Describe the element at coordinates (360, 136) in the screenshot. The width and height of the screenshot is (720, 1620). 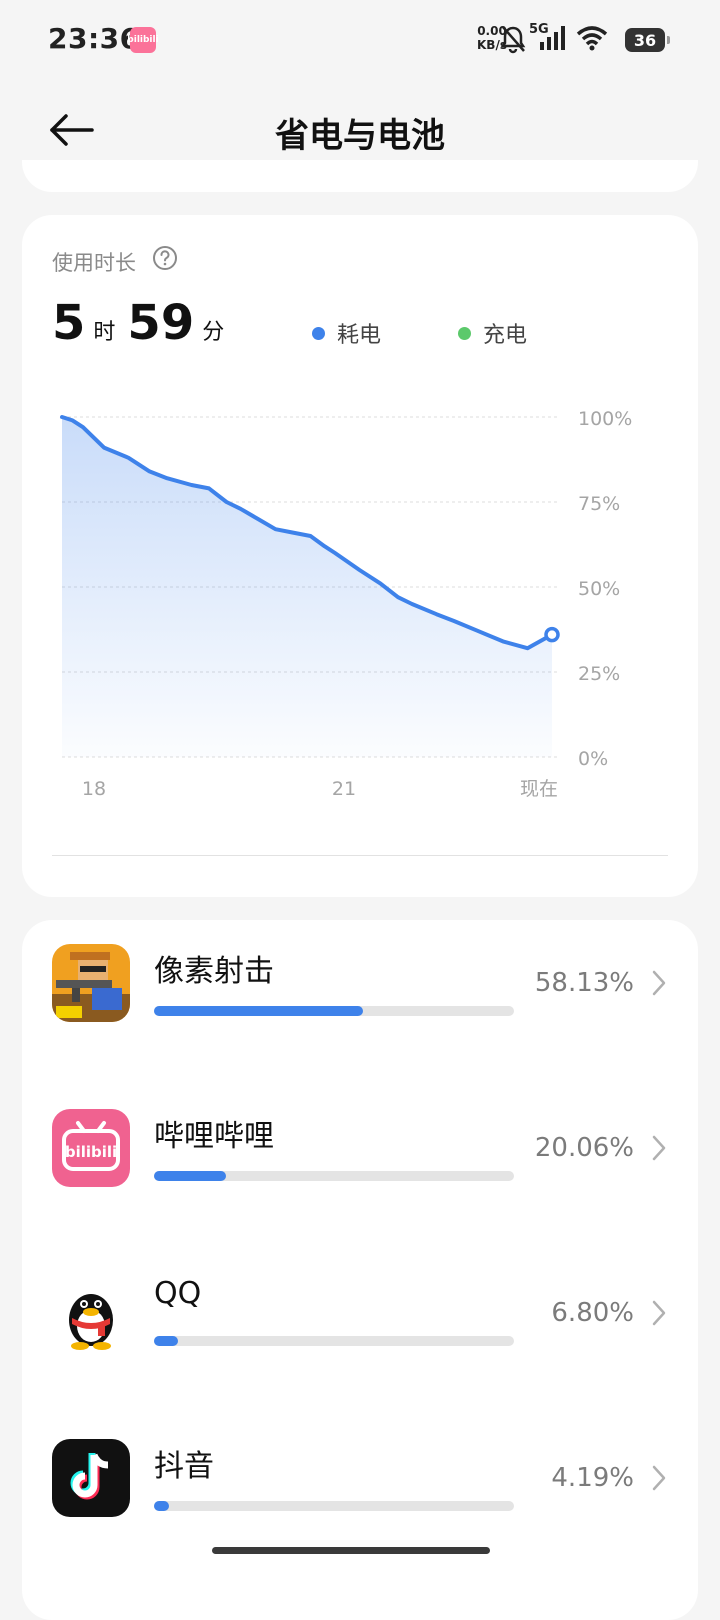
I see `page-title: 省电与电池` at that location.